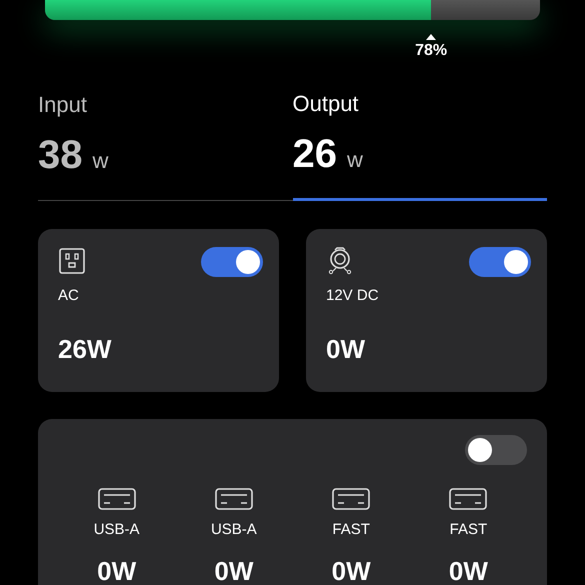 The width and height of the screenshot is (585, 585). What do you see at coordinates (62, 105) in the screenshot?
I see `tab-label: Input` at bounding box center [62, 105].